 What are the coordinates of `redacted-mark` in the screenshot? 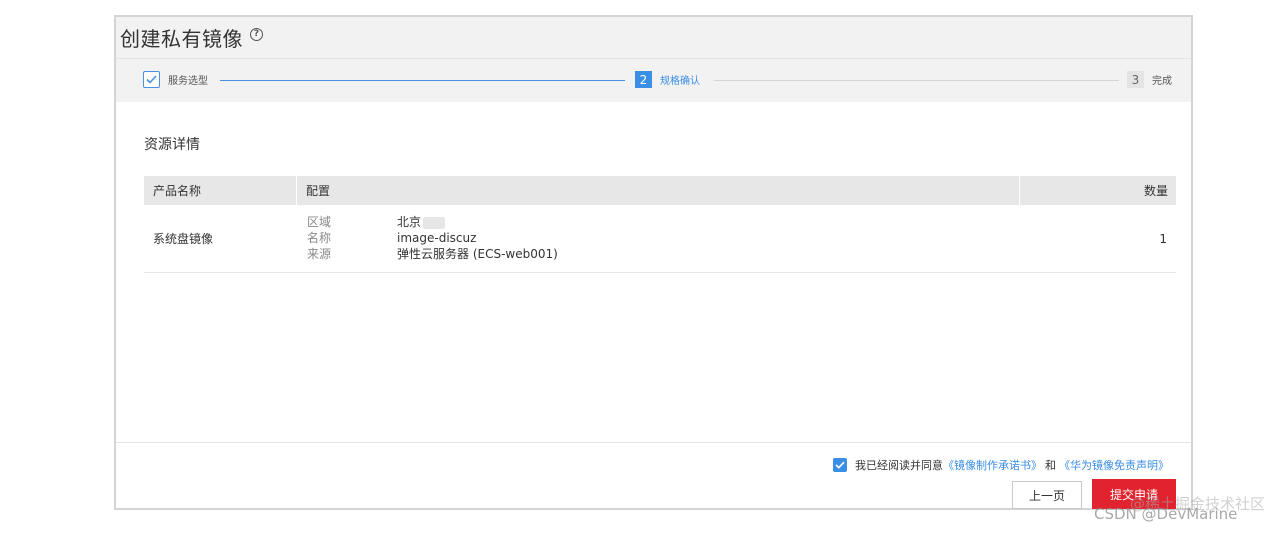 It's located at (434, 222).